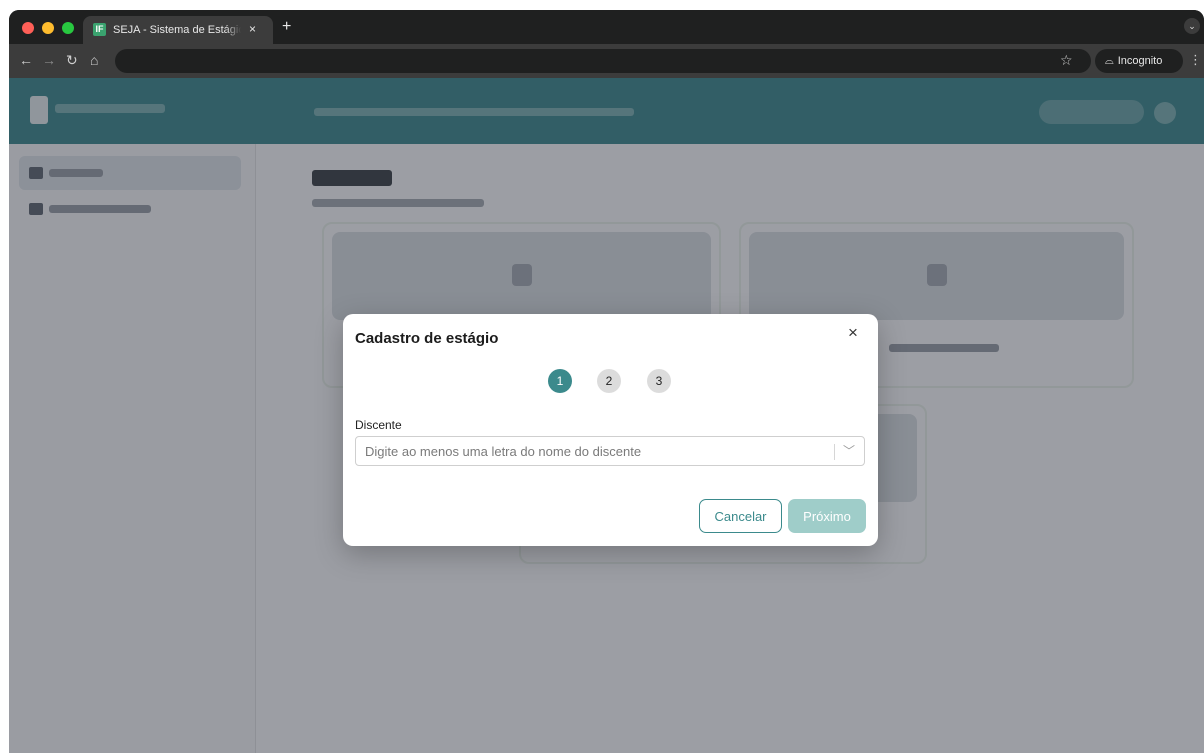 The width and height of the screenshot is (1204, 753). What do you see at coordinates (72, 60) in the screenshot?
I see `reload-icon: ↻` at bounding box center [72, 60].